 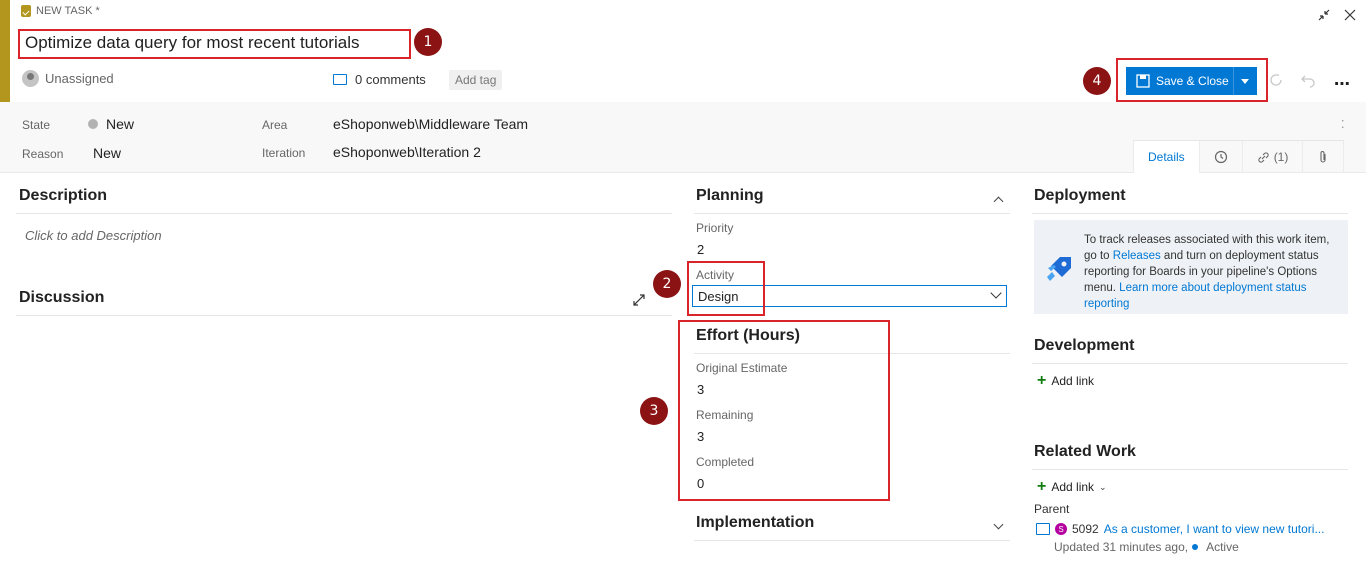 I want to click on annotation-badge-4: 4, so click(x=1097, y=81).